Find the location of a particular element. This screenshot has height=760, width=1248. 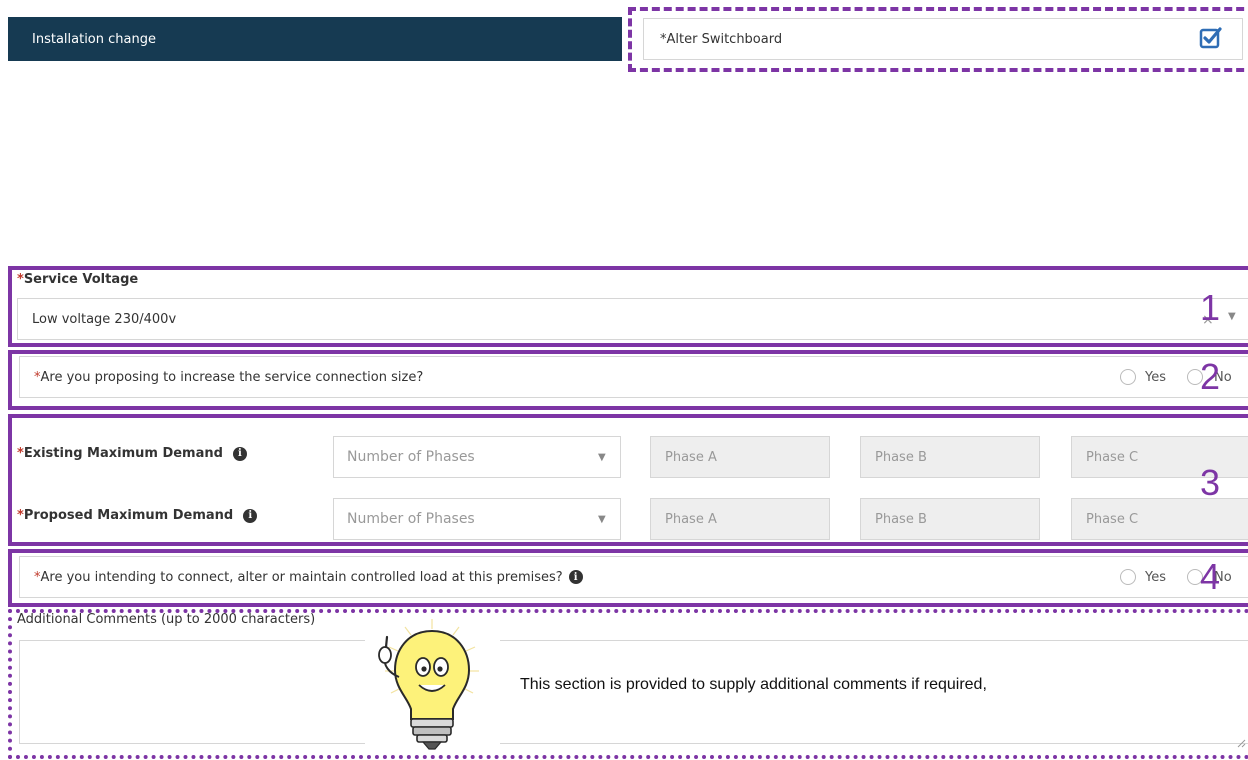

controlled-load-yes-label: Yes is located at coordinates (1155, 577).